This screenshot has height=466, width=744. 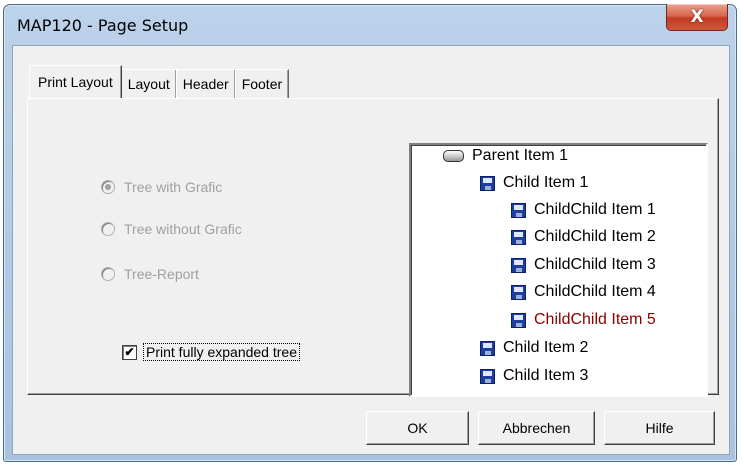 I want to click on tree-item-label: ChildChild Item 4, so click(x=595, y=291).